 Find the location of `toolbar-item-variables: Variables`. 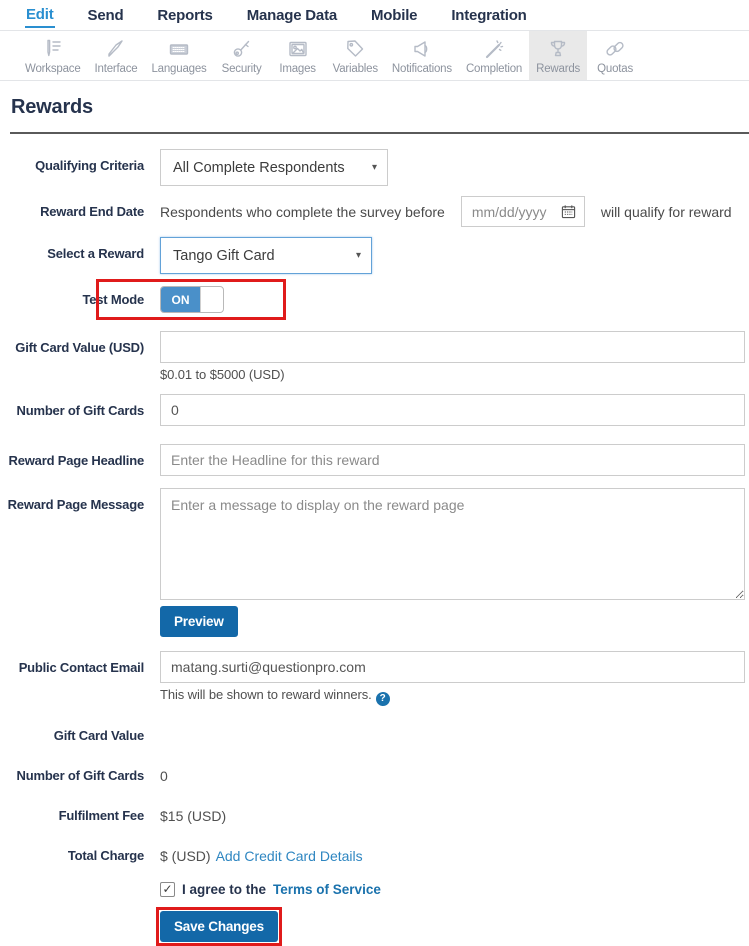

toolbar-item-variables: Variables is located at coordinates (355, 55).